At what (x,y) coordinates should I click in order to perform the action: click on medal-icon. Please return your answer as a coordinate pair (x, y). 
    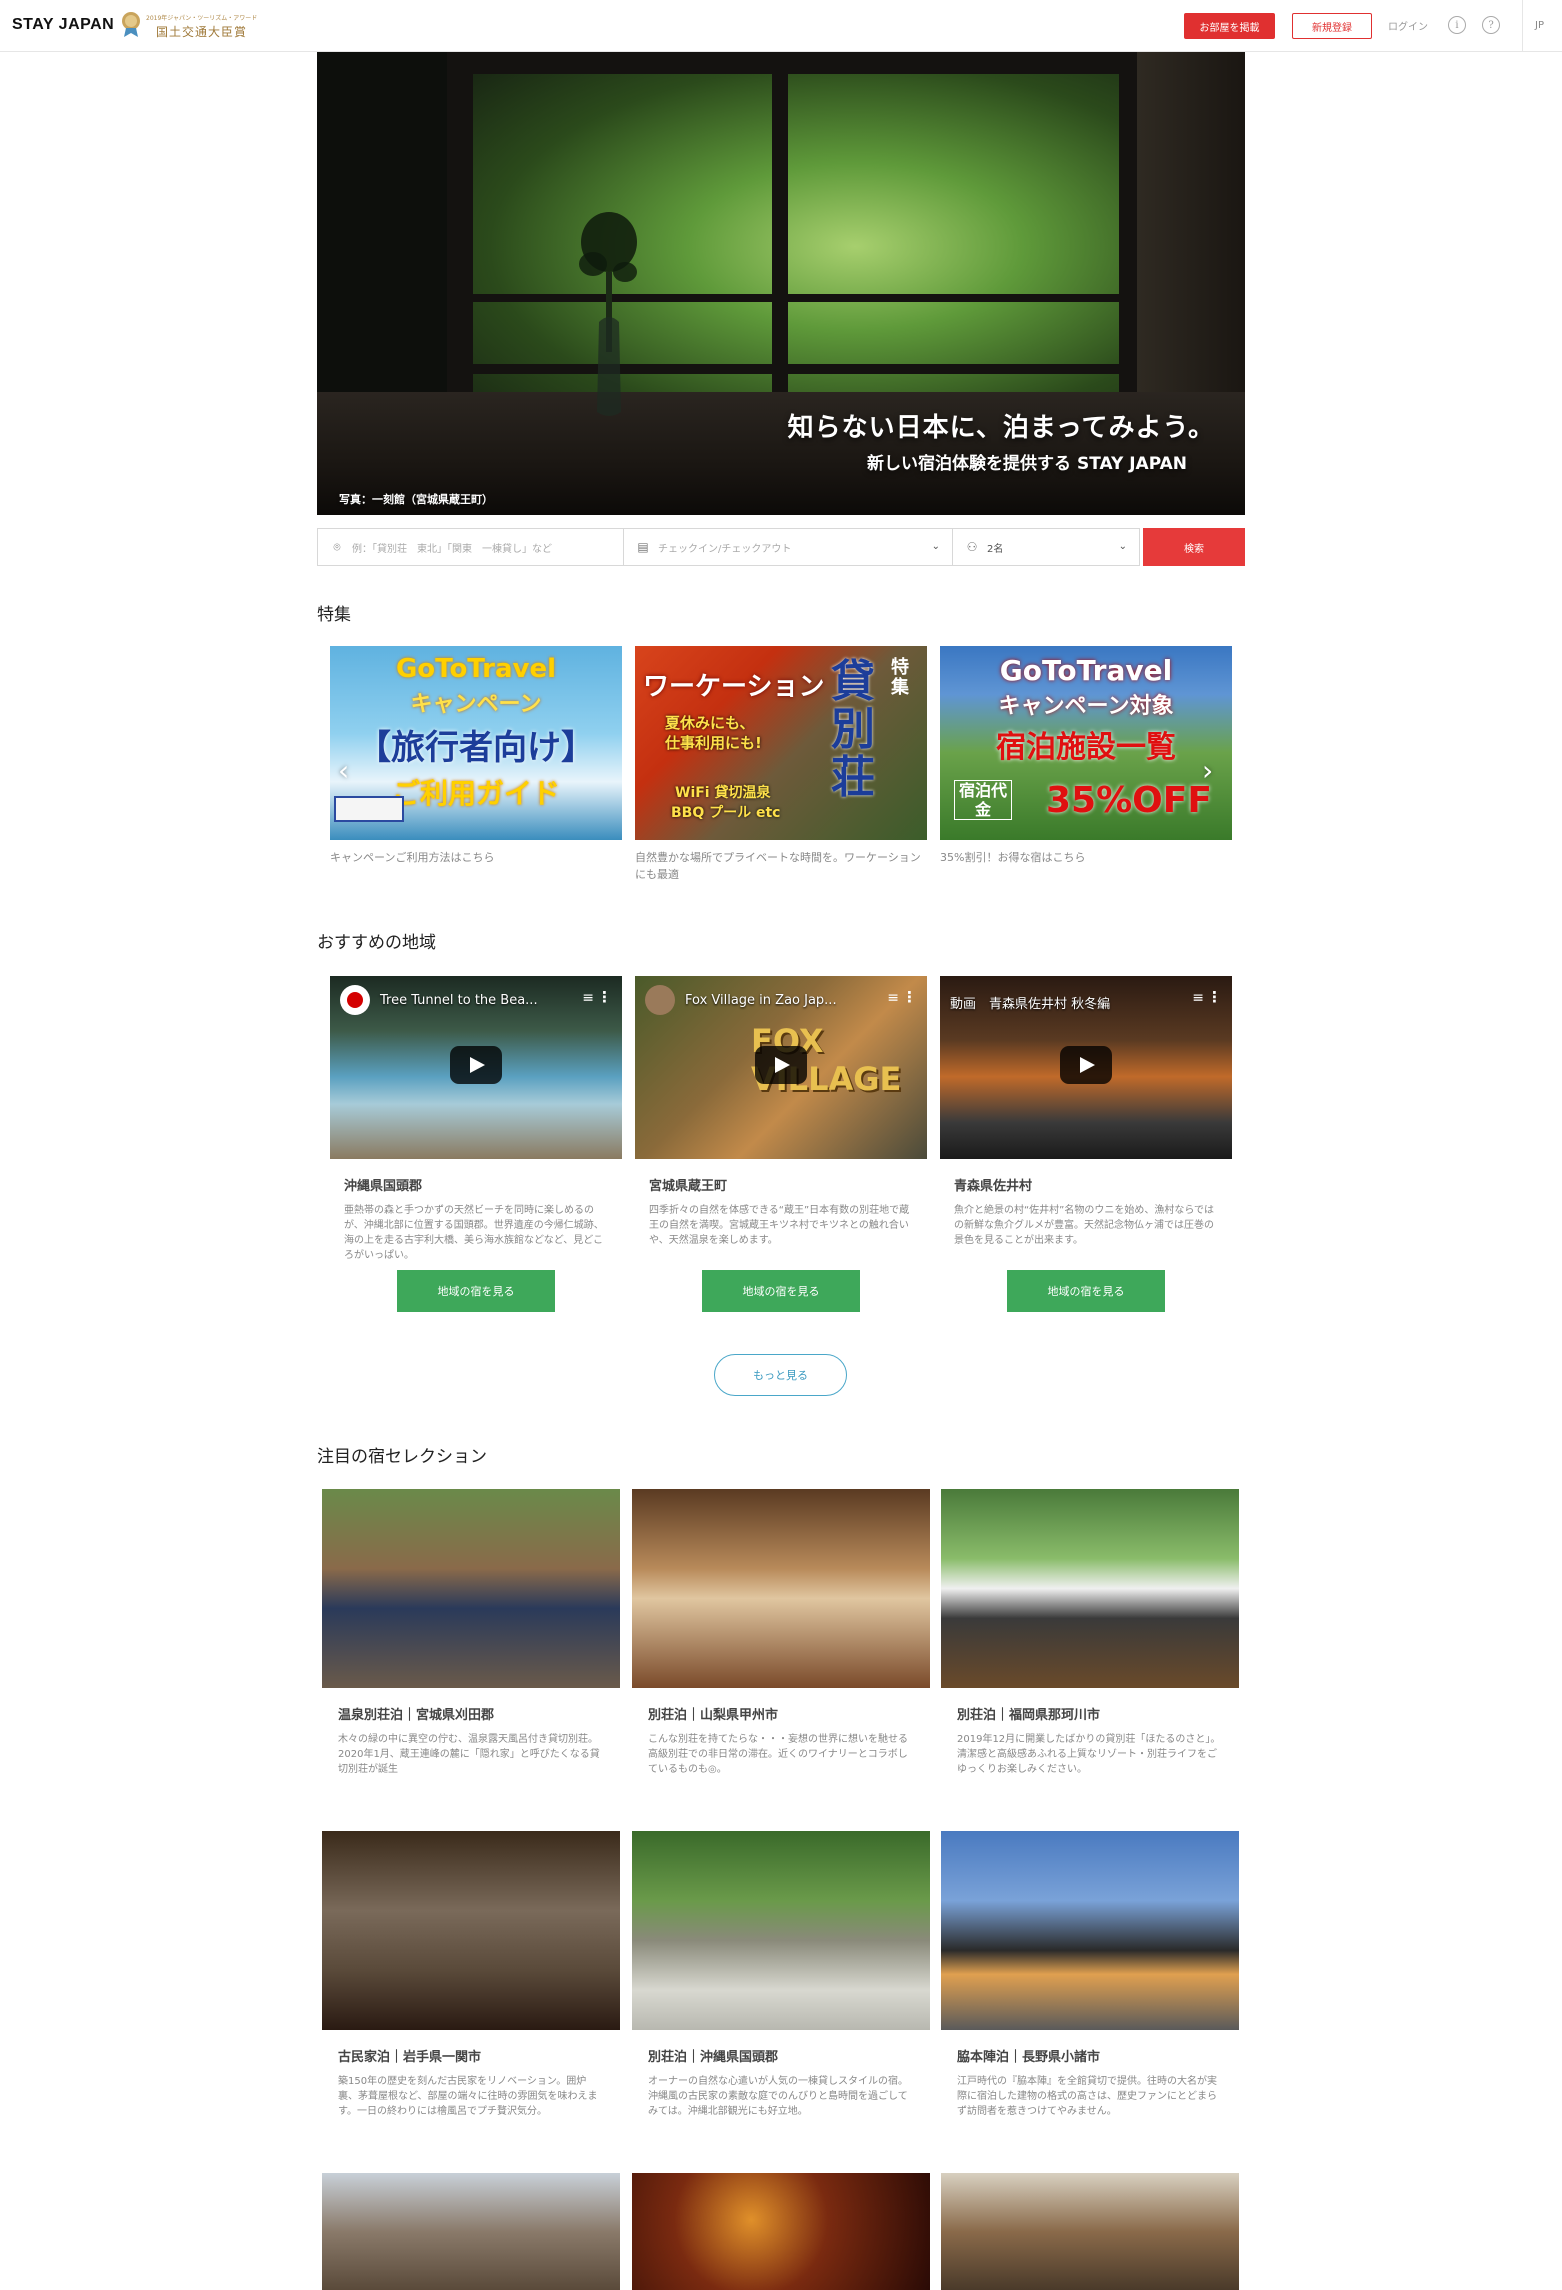
    Looking at the image, I should click on (131, 24).